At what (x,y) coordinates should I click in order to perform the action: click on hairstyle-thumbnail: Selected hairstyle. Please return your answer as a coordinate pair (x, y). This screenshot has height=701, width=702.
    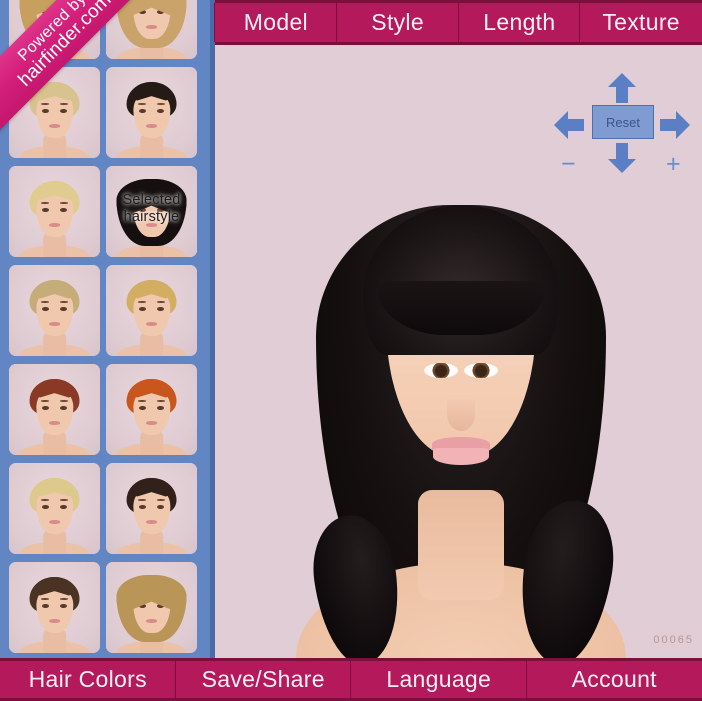
    Looking at the image, I should click on (151, 211).